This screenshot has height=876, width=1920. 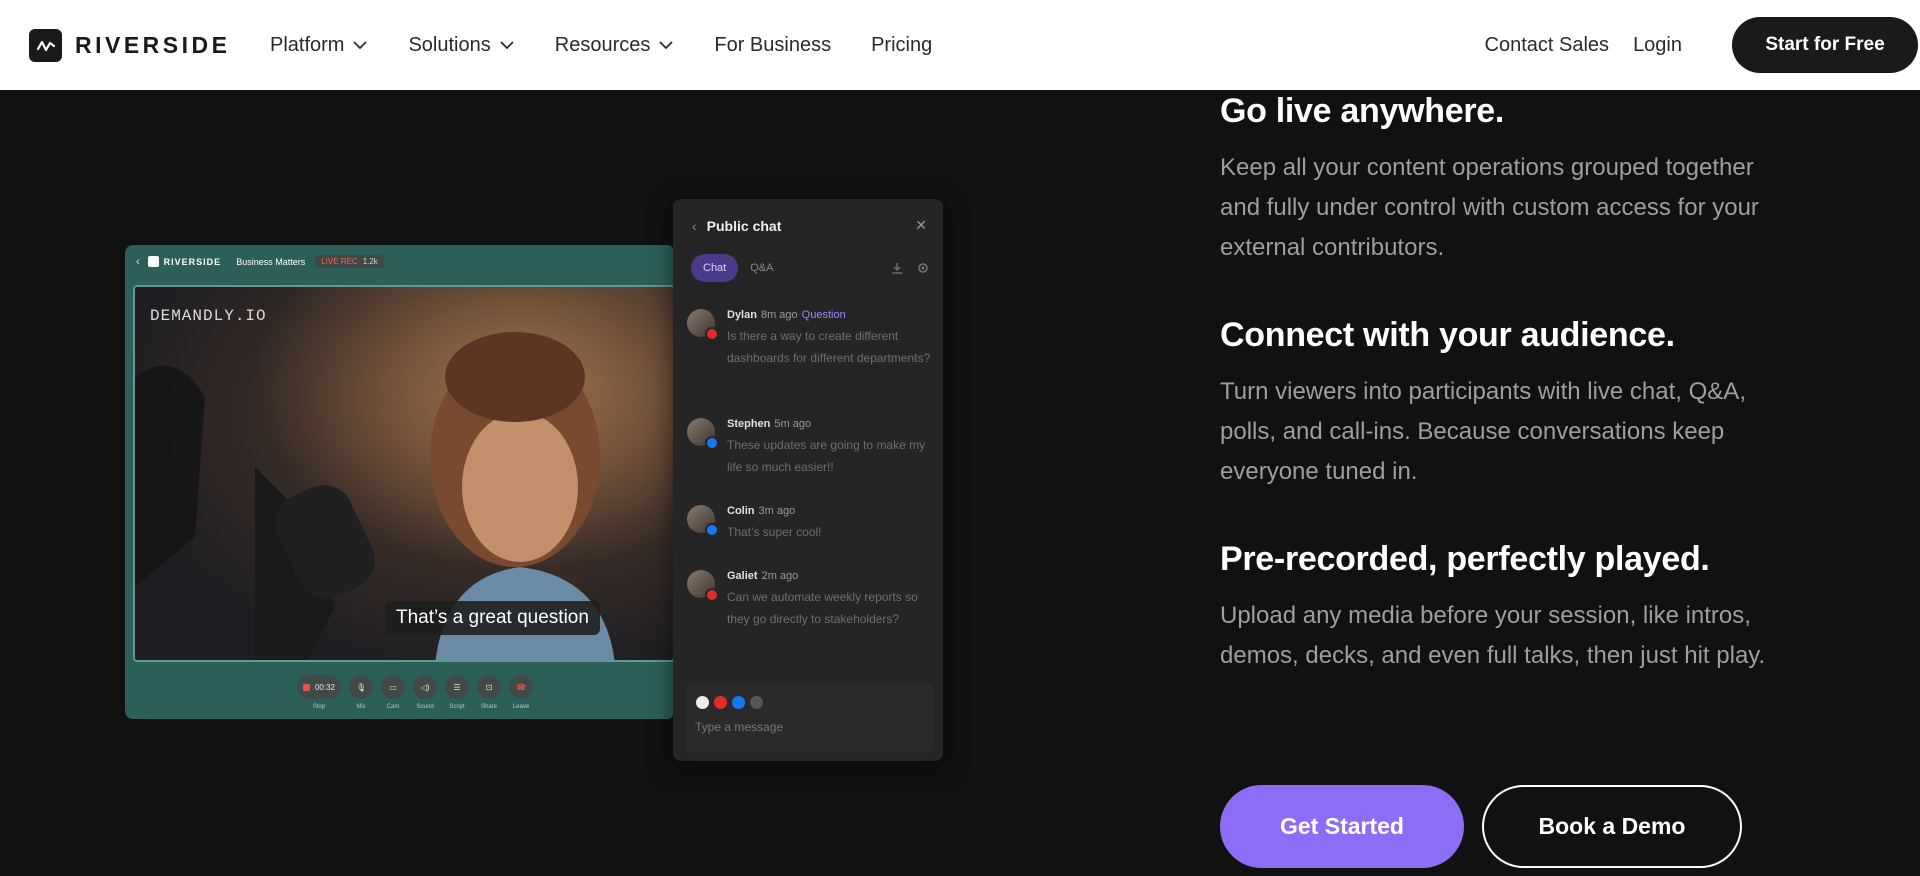 What do you see at coordinates (361, 707) in the screenshot?
I see `control-label: Mic` at bounding box center [361, 707].